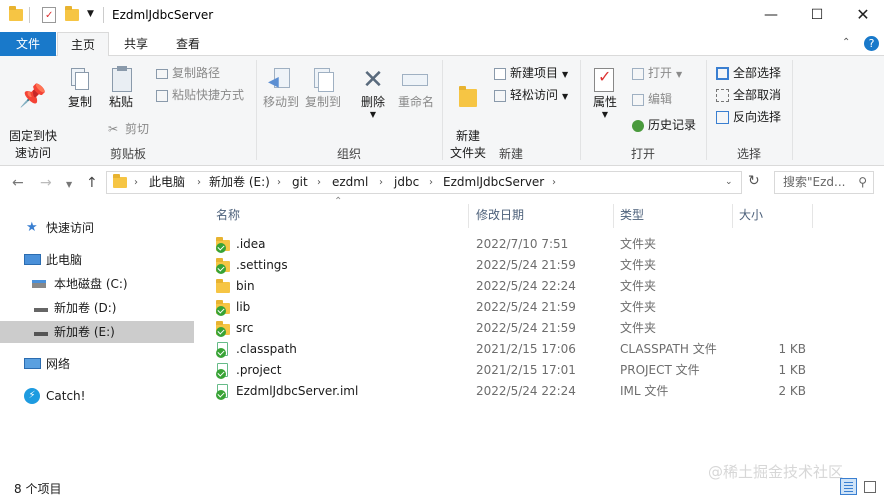 Image resolution: width=884 pixels, height=501 pixels. I want to click on new-folder-icon, so click(468, 97).